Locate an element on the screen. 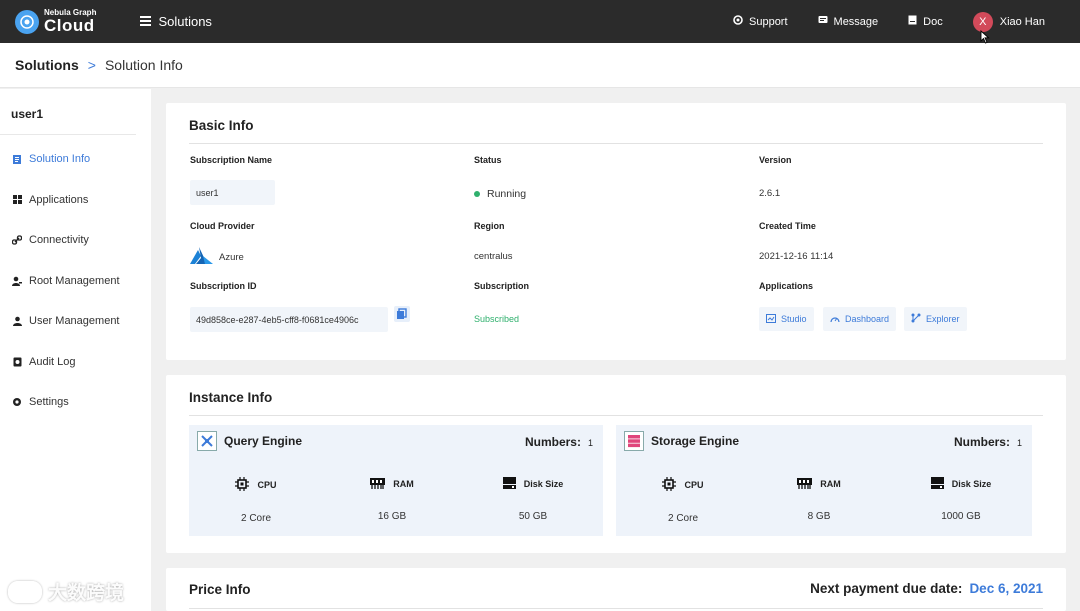 The image size is (1080, 611). subscription-status: Subscribed is located at coordinates (497, 319).